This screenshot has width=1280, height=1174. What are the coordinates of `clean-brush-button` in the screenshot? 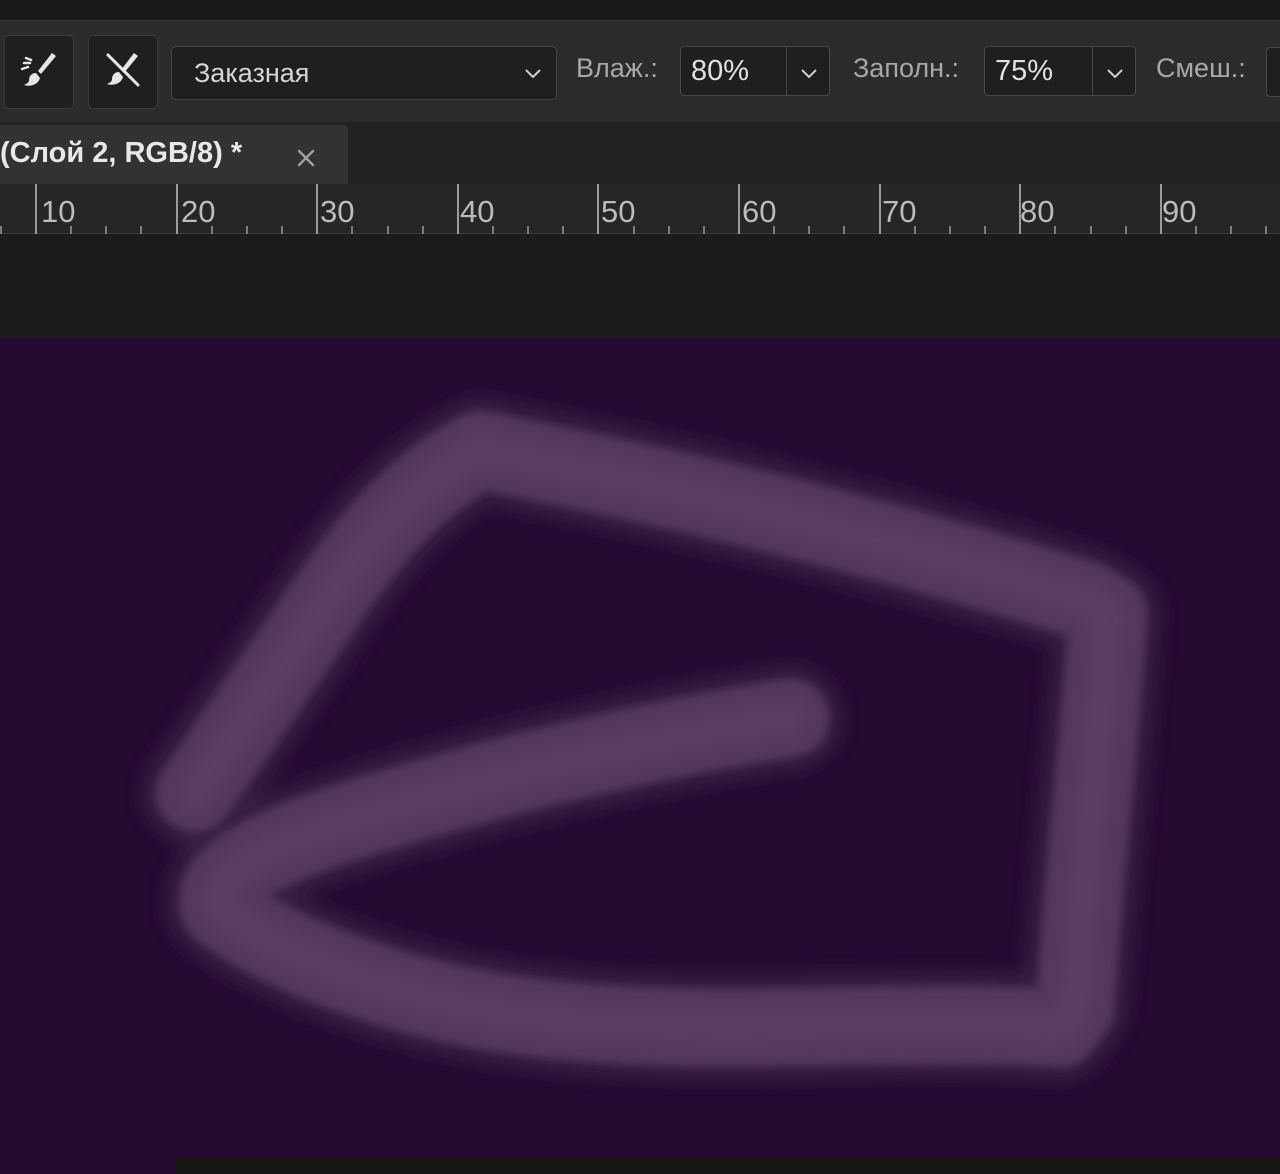 It's located at (123, 72).